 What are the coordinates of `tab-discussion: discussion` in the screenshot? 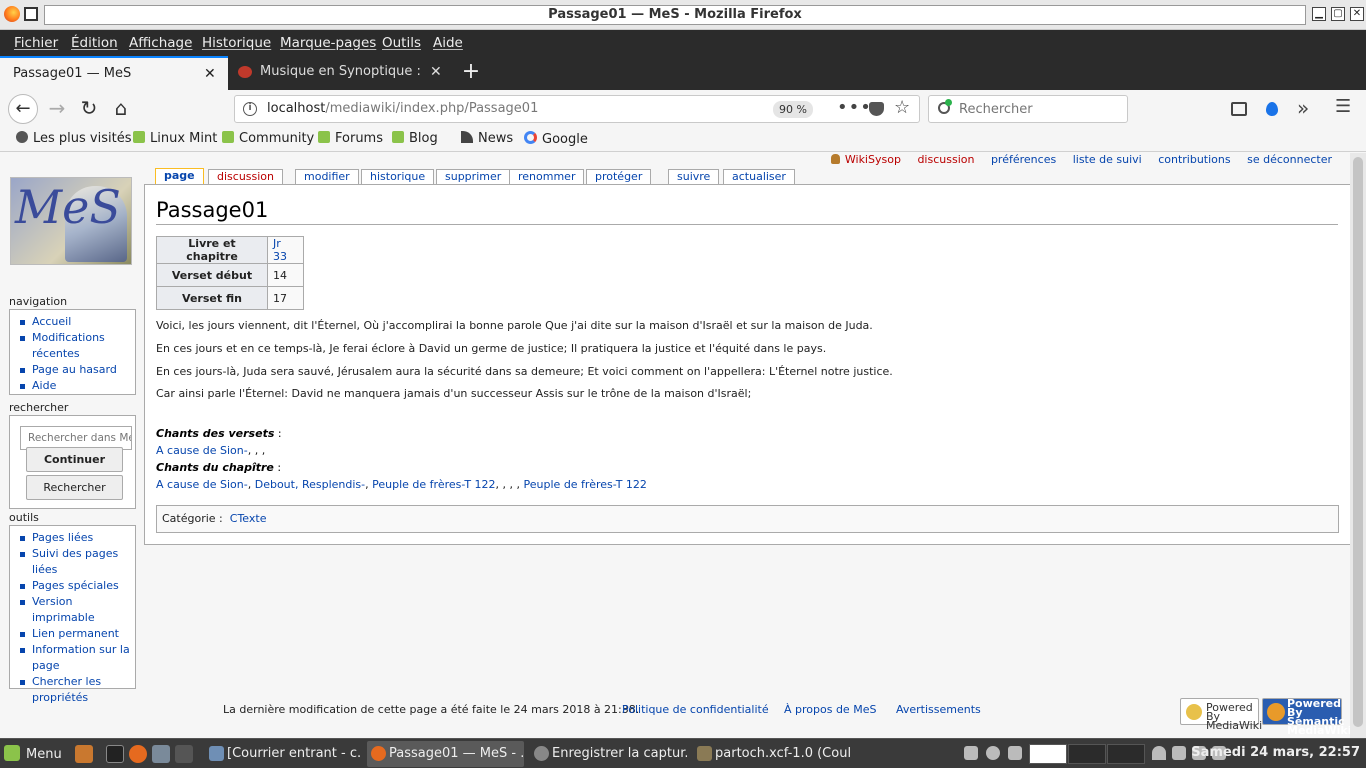 It's located at (246, 177).